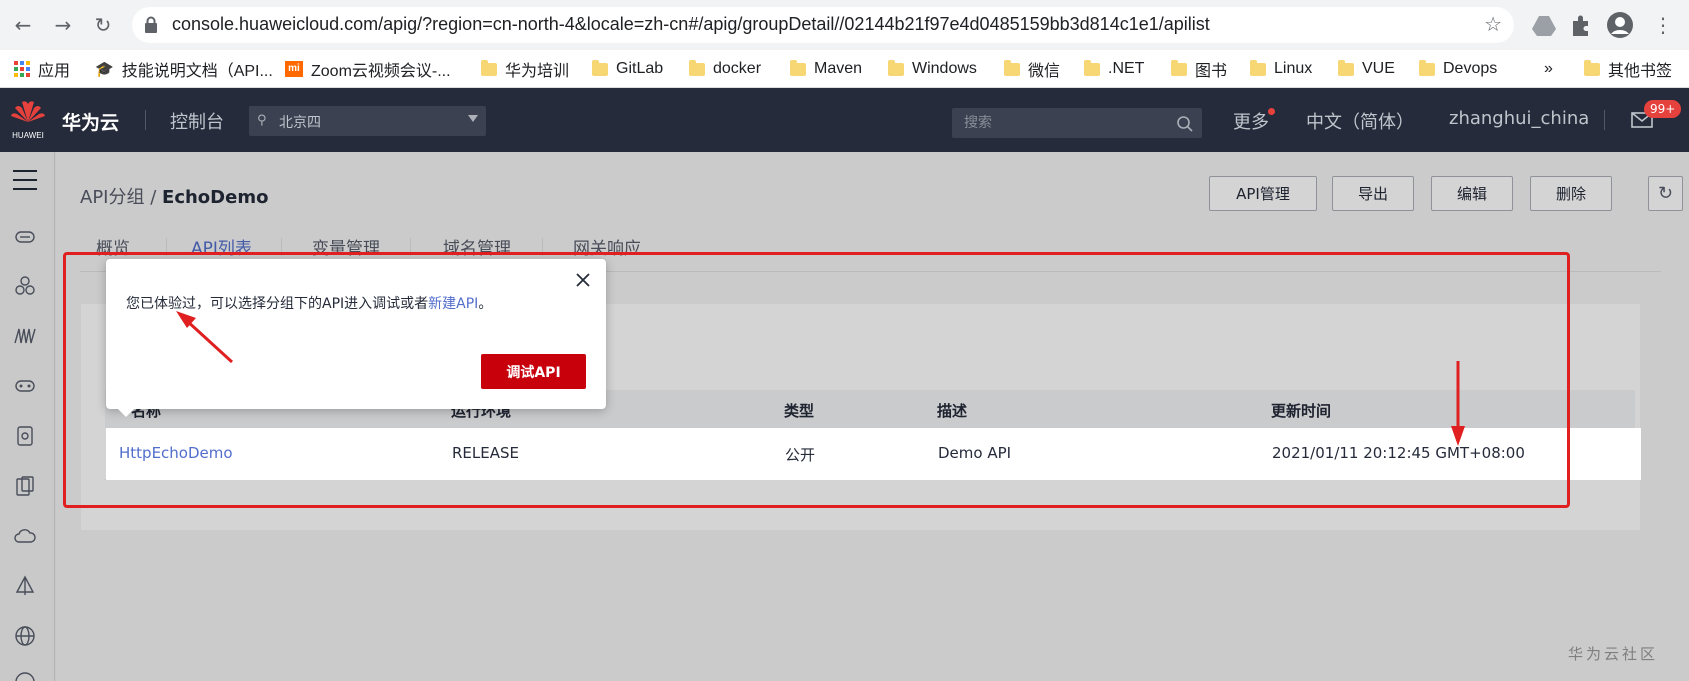  What do you see at coordinates (1185, 124) in the screenshot?
I see `search-icon` at bounding box center [1185, 124].